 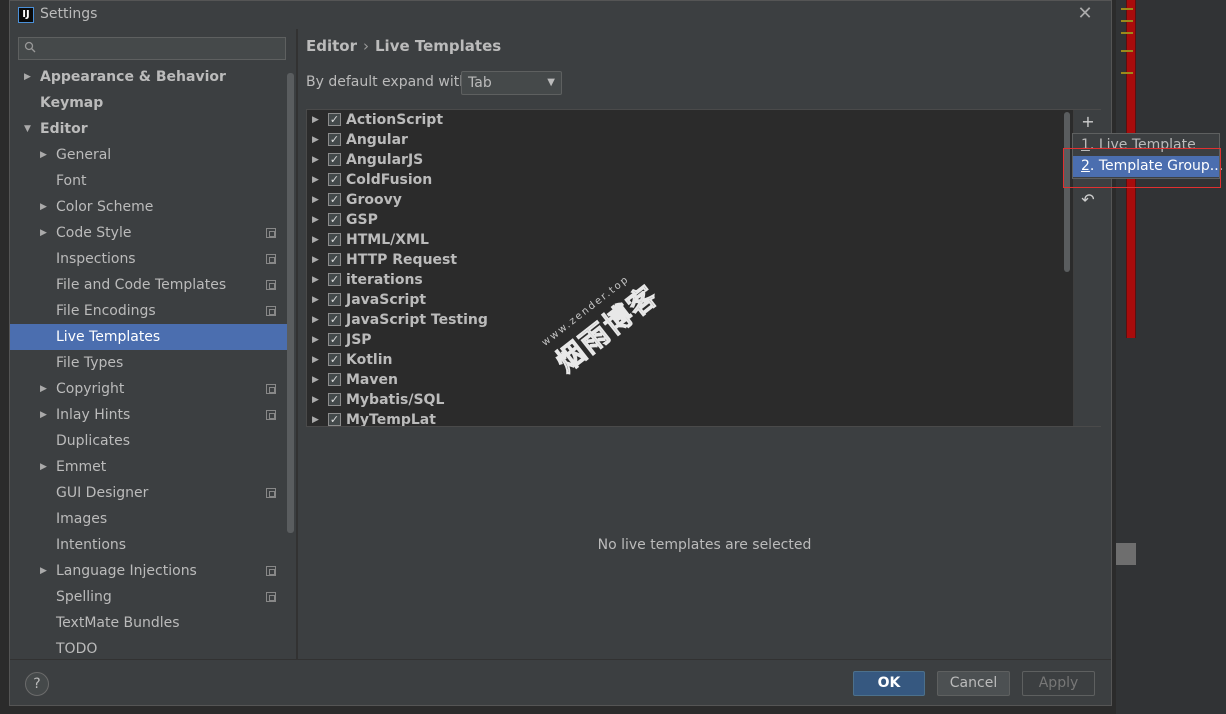 What do you see at coordinates (152, 493) in the screenshot?
I see `sidebar-item: GUI Designer` at bounding box center [152, 493].